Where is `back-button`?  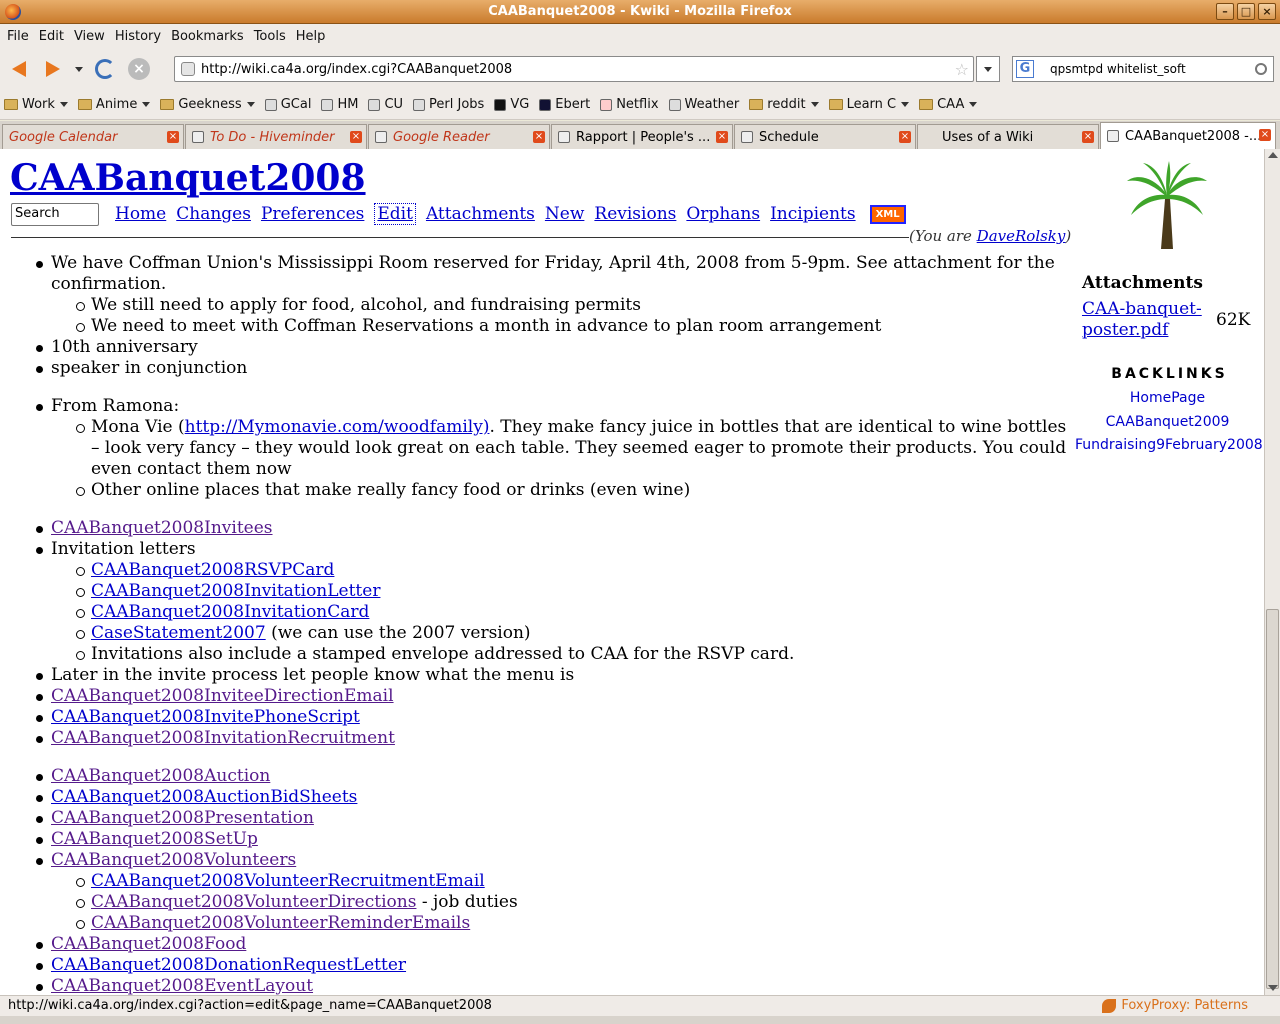 back-button is located at coordinates (19, 69).